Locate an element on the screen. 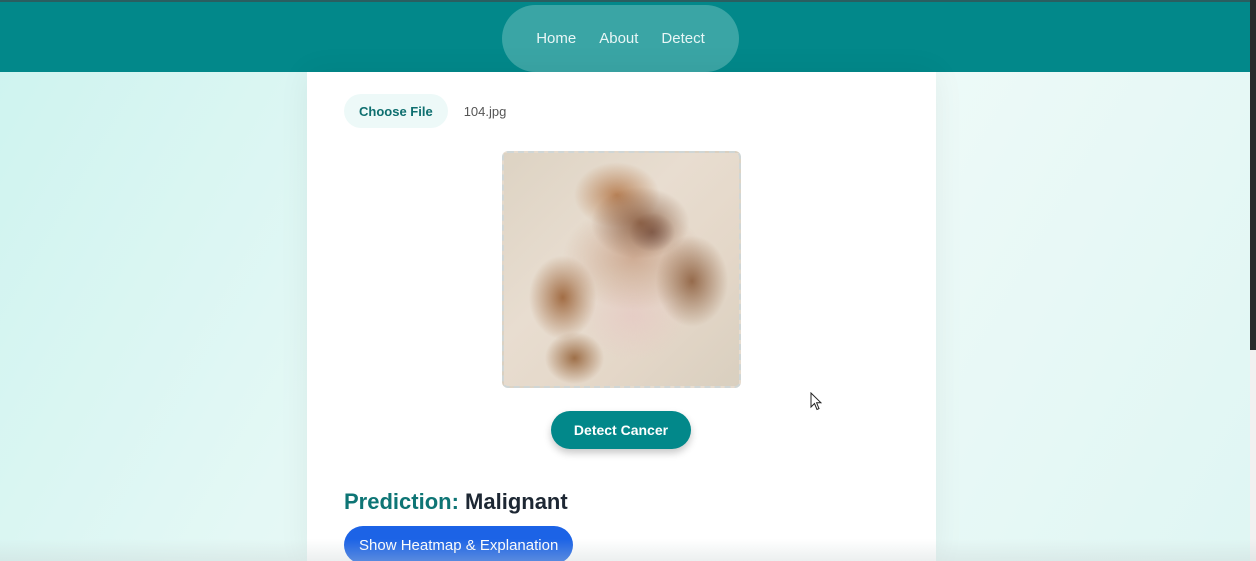 The image size is (1256, 561). nav-about-link: About is located at coordinates (618, 38).